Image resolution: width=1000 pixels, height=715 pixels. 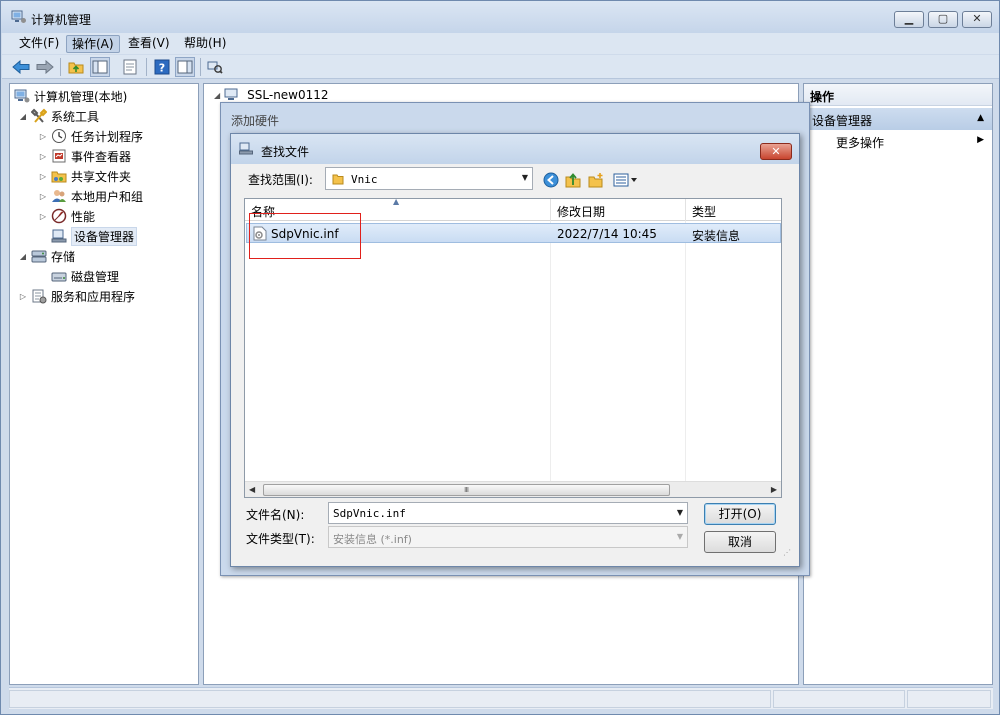 What do you see at coordinates (285, 152) in the screenshot?
I see `dialog-title: 查找文件` at bounding box center [285, 152].